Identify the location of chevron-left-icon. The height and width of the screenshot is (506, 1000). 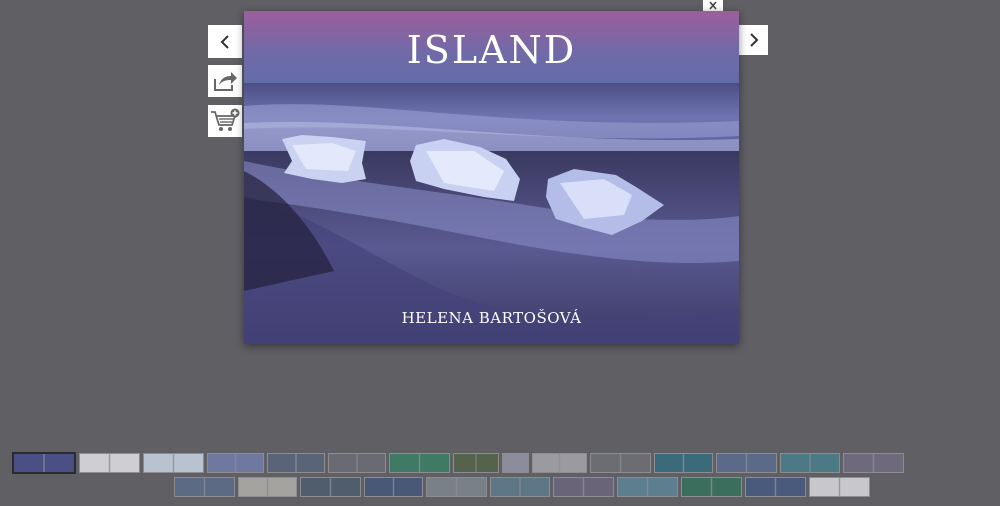
(224, 41).